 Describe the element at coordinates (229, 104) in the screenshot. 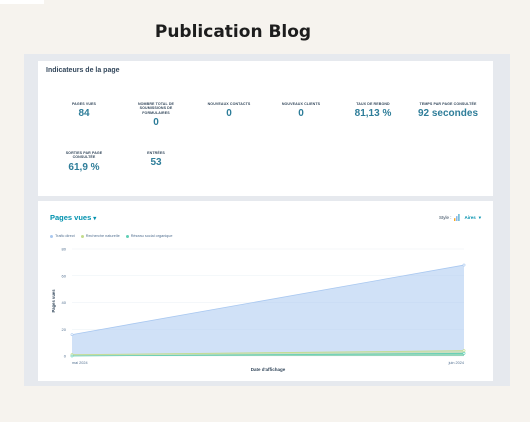

I see `kpi-label: NOUVEAUX CONTACTS` at that location.